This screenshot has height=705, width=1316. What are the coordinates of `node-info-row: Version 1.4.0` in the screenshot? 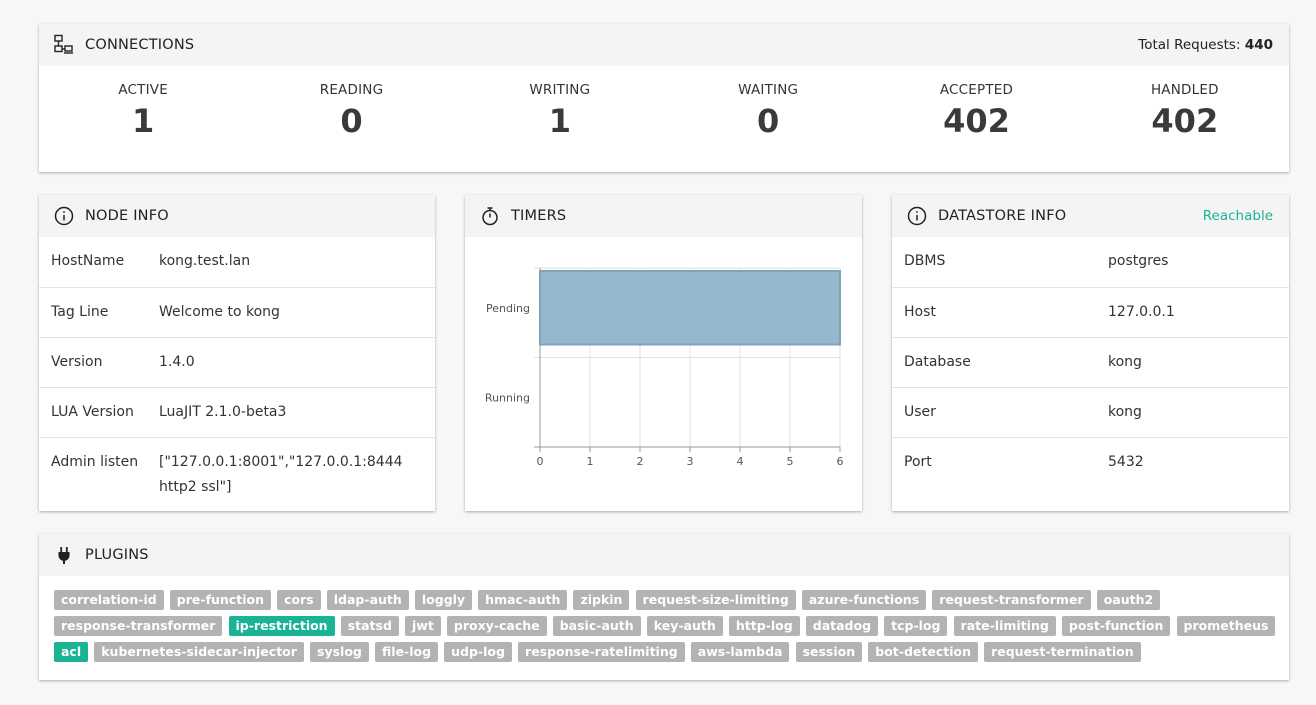 It's located at (237, 362).